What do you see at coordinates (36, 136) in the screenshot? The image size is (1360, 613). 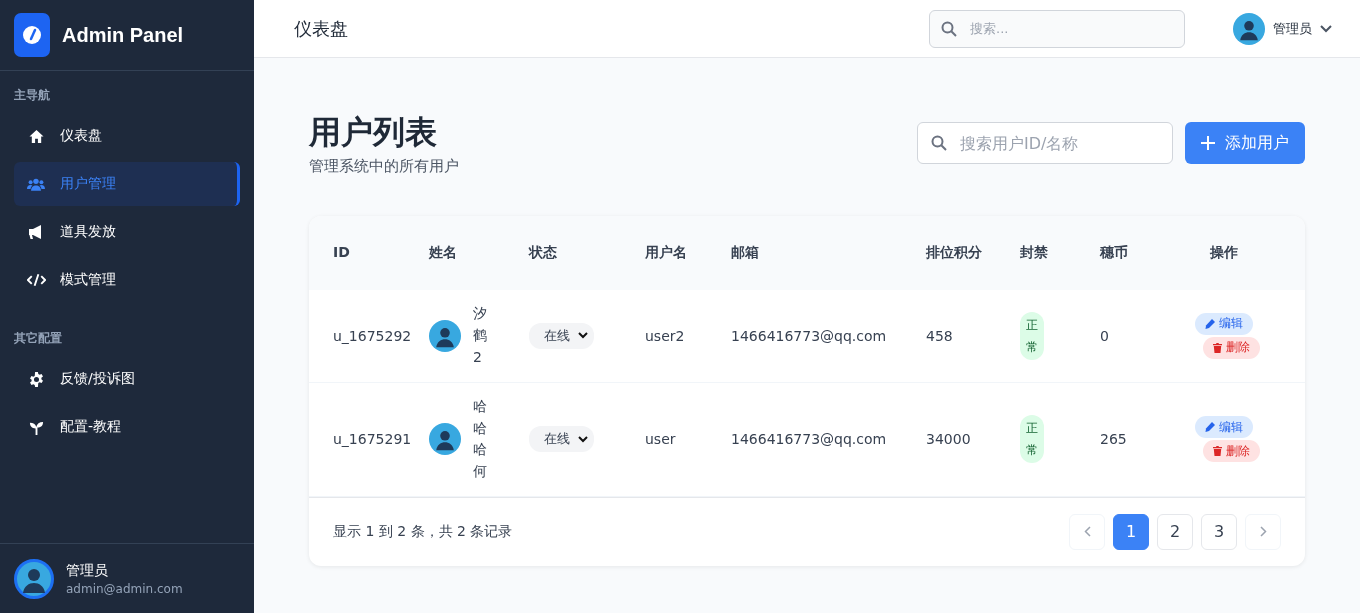 I see `house-icon` at bounding box center [36, 136].